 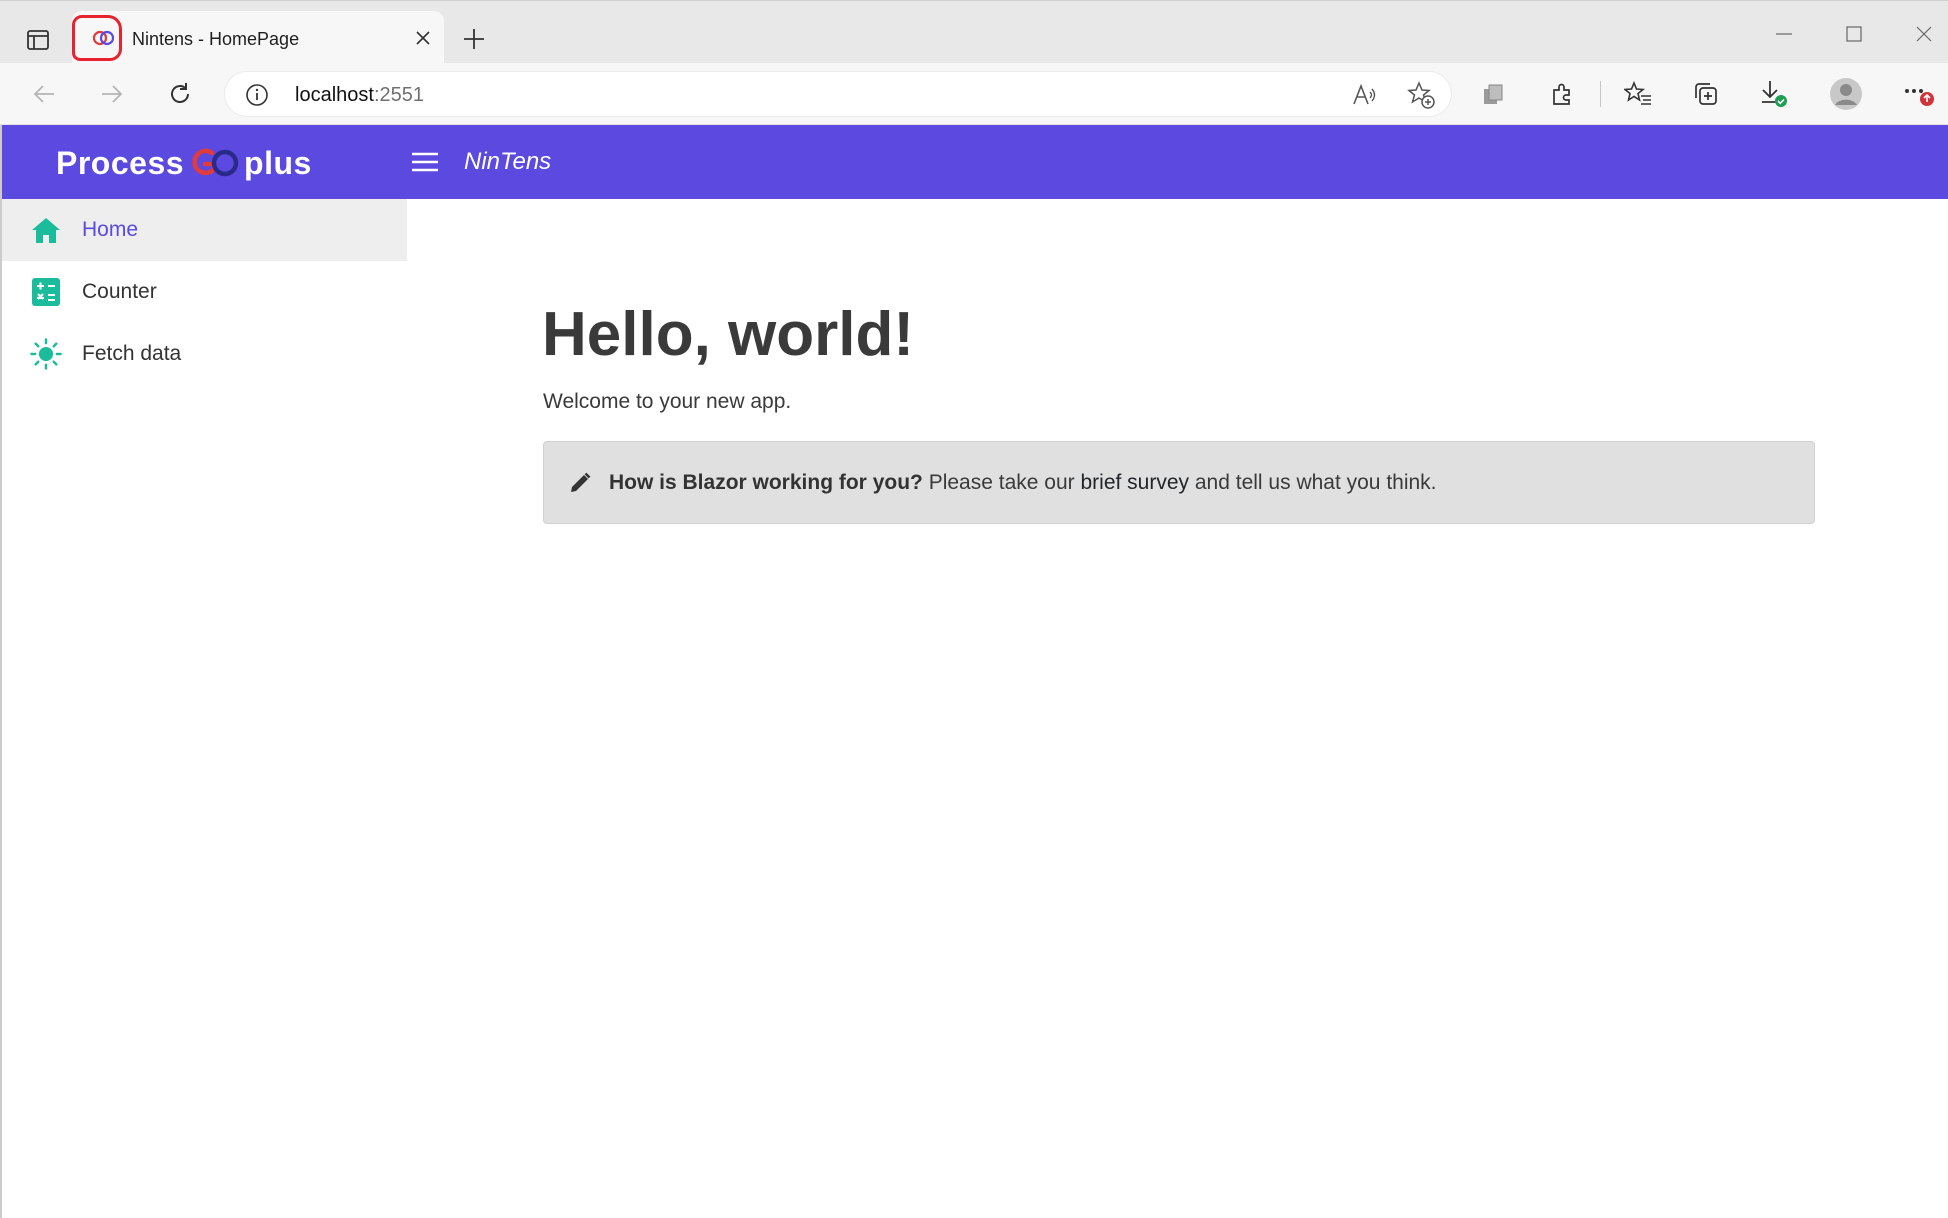 What do you see at coordinates (204, 292) in the screenshot?
I see `sidebar-item-counter: Counter` at bounding box center [204, 292].